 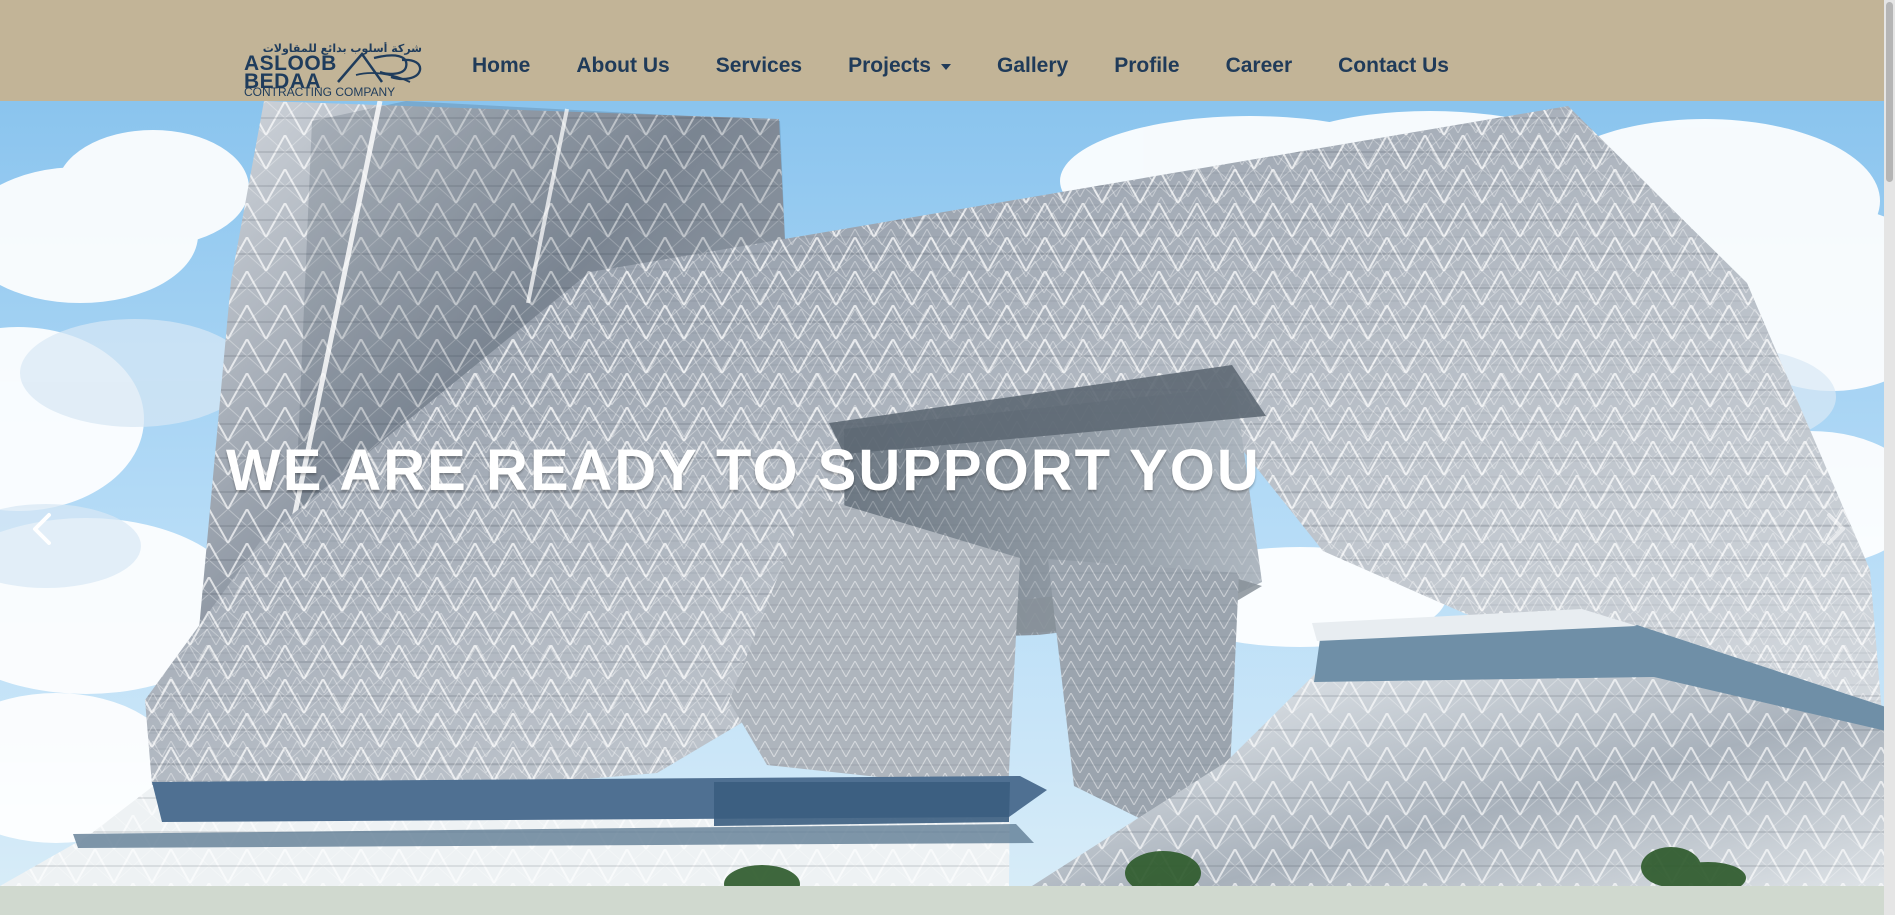 I want to click on nav-services-label: Services, so click(x=759, y=65).